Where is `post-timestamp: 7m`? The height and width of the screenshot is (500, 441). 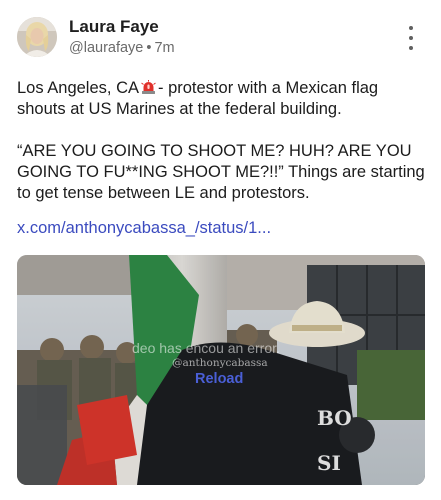
post-timestamp: 7m is located at coordinates (164, 48).